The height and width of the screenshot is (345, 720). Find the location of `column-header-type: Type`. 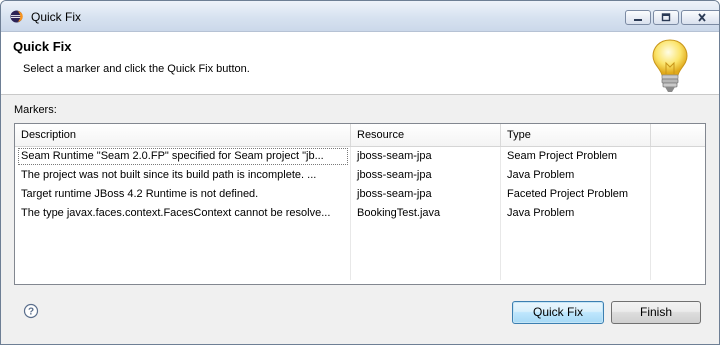

column-header-type: Type is located at coordinates (576, 135).